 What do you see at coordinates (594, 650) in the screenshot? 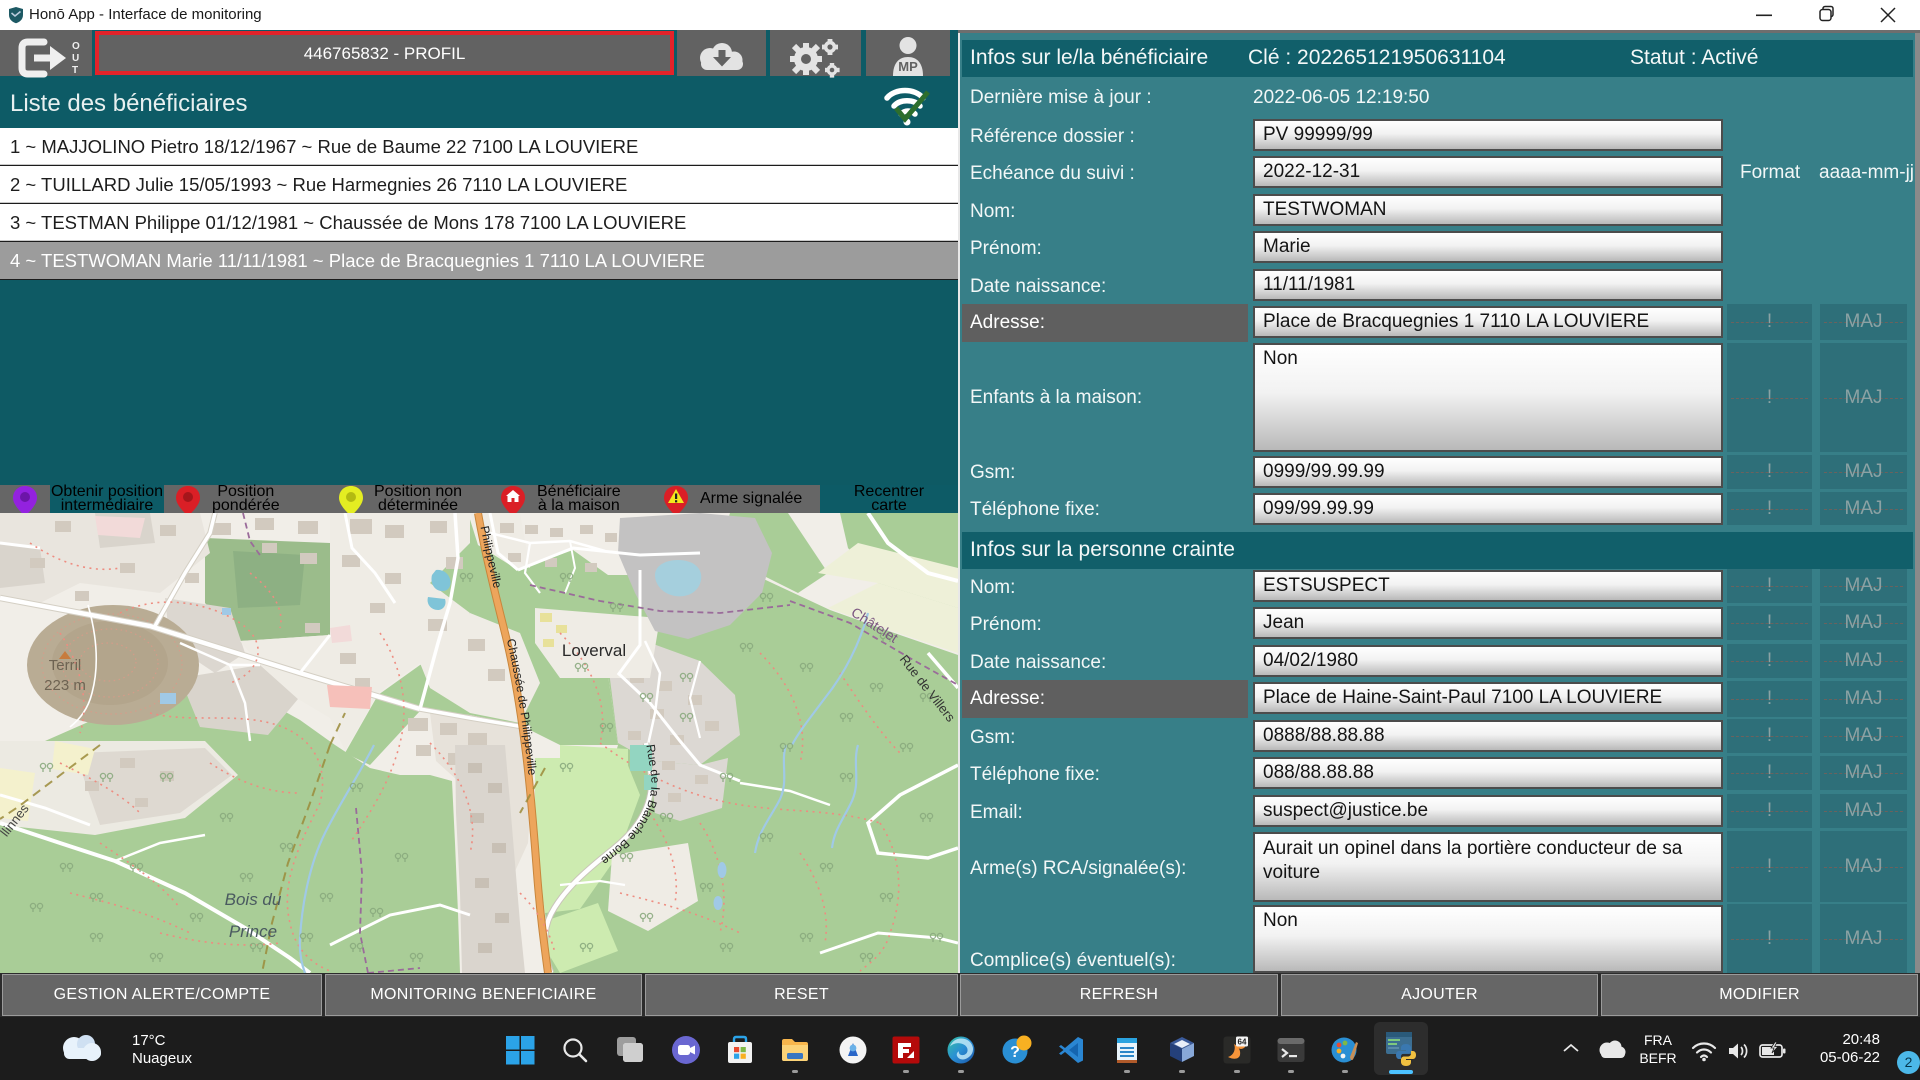
I see `svg-text: Loverval` at bounding box center [594, 650].